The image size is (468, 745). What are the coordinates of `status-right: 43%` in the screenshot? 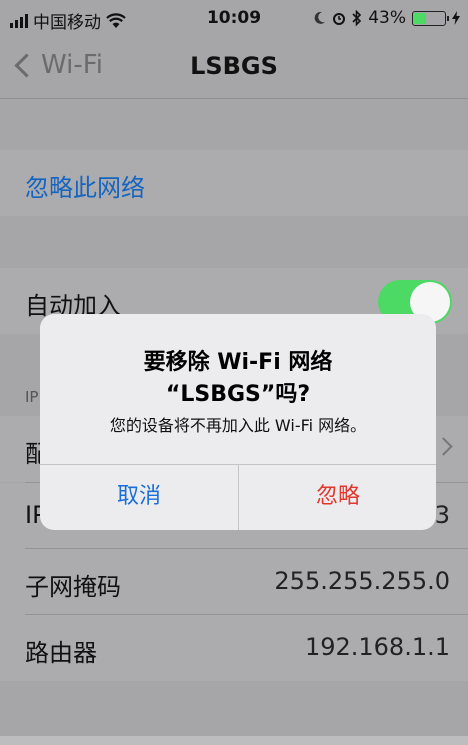 It's located at (387, 18).